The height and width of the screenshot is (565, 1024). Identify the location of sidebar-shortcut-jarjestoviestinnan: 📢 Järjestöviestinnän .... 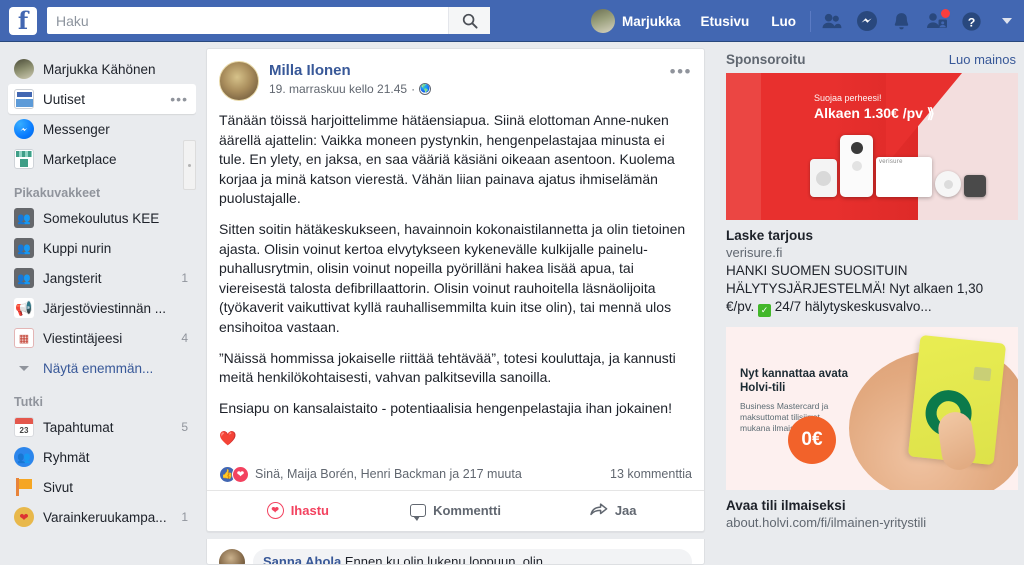
(102, 308).